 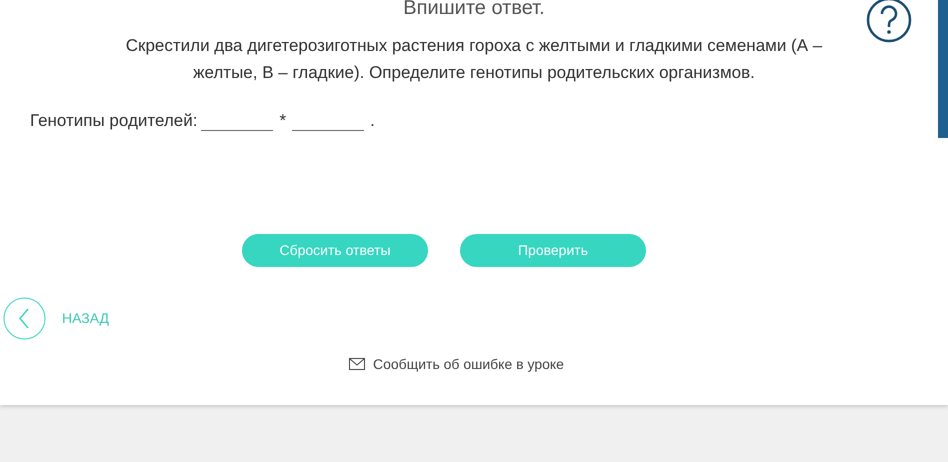 I want to click on answer-label: Генотипы родителей:, so click(x=114, y=121).